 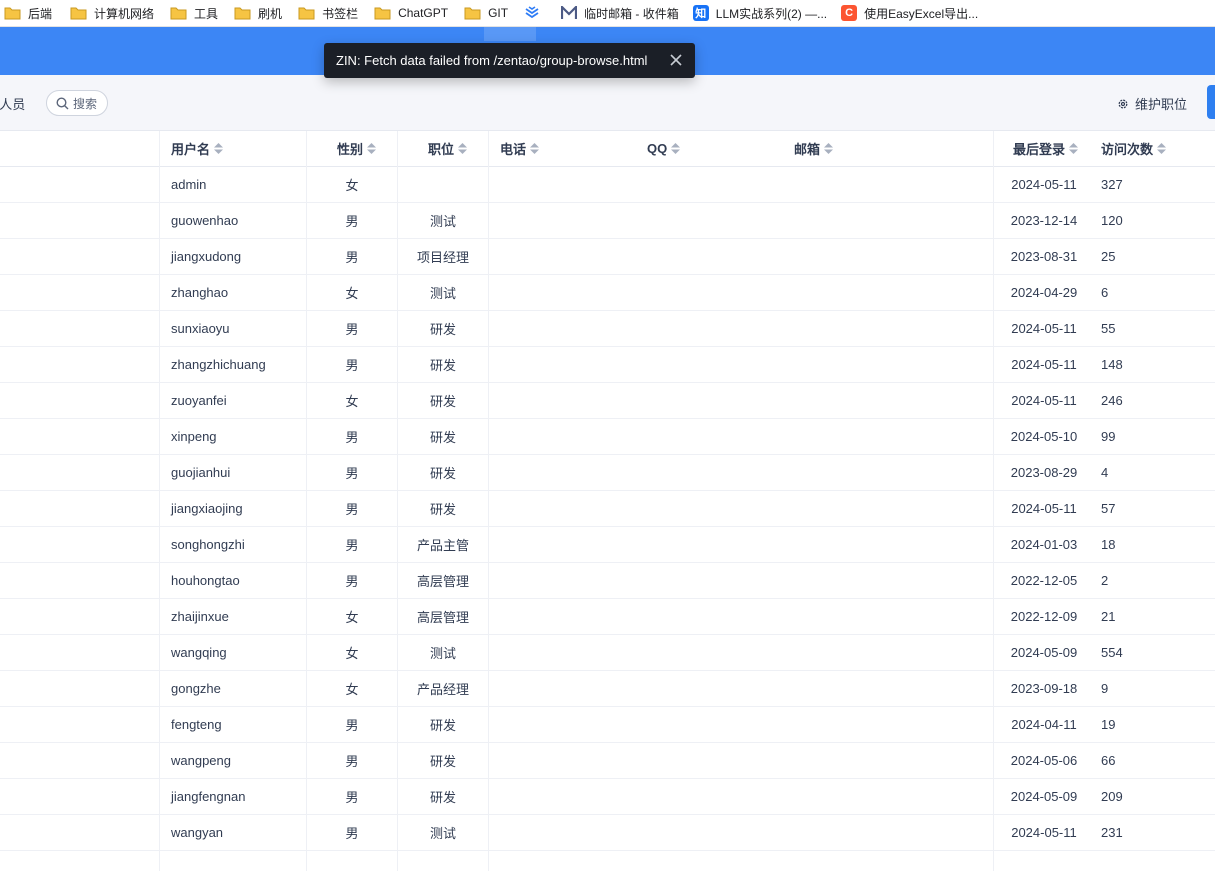 I want to click on primary-action-button, so click(x=1211, y=102).